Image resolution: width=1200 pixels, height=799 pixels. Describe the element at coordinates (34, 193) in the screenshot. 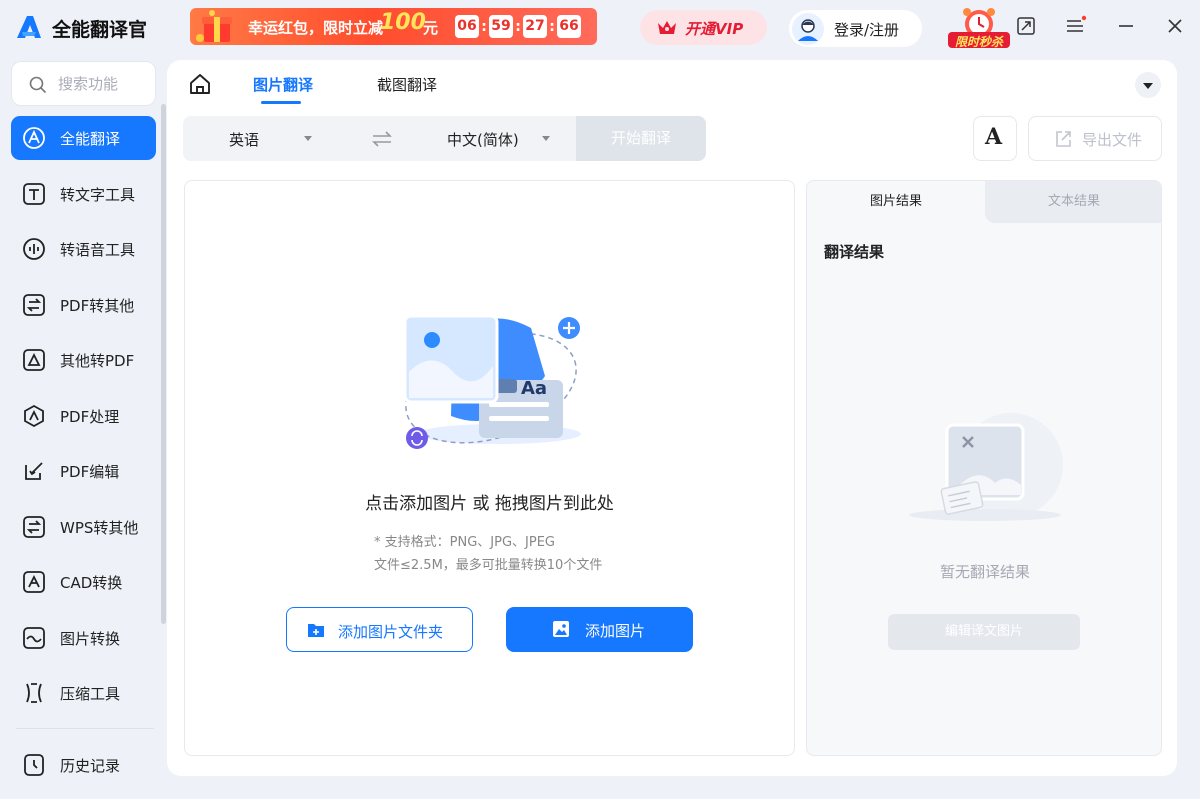

I see `text-tool-icon` at that location.